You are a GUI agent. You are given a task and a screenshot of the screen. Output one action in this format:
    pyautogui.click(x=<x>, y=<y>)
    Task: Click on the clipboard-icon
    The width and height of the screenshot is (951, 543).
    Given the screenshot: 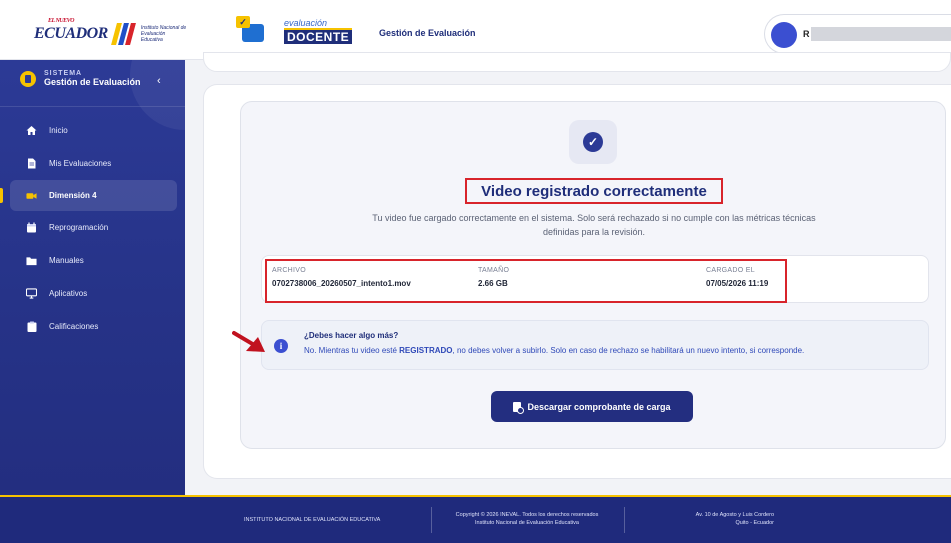 What is the action you would take?
    pyautogui.click(x=31, y=326)
    